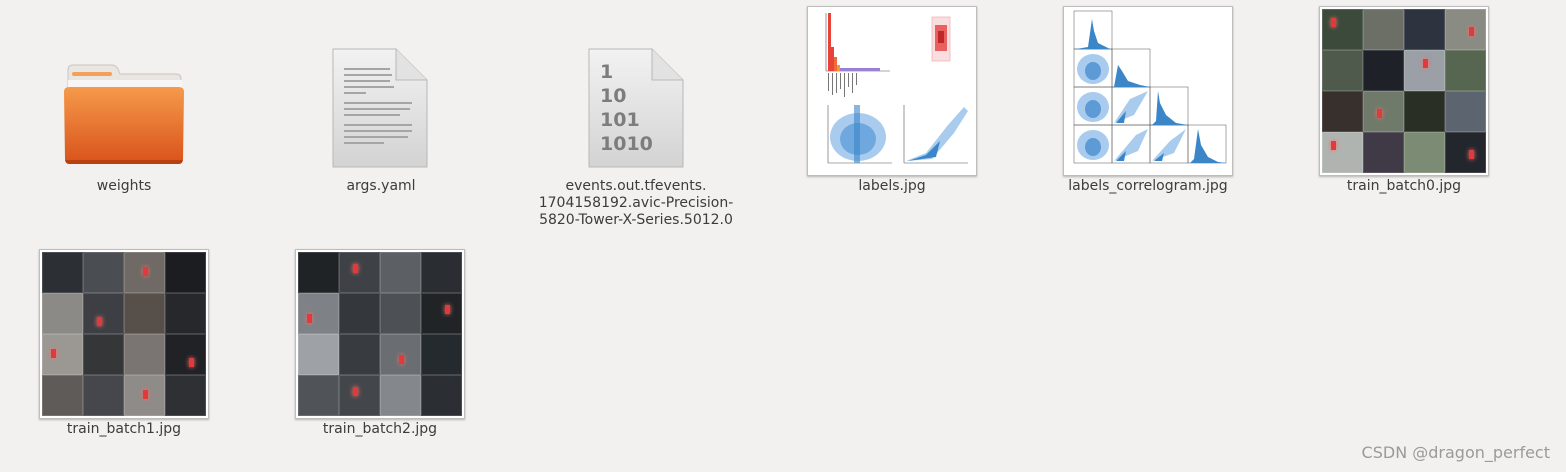 The width and height of the screenshot is (1566, 472). What do you see at coordinates (620, 120) in the screenshot?
I see `binary-line: 101` at bounding box center [620, 120].